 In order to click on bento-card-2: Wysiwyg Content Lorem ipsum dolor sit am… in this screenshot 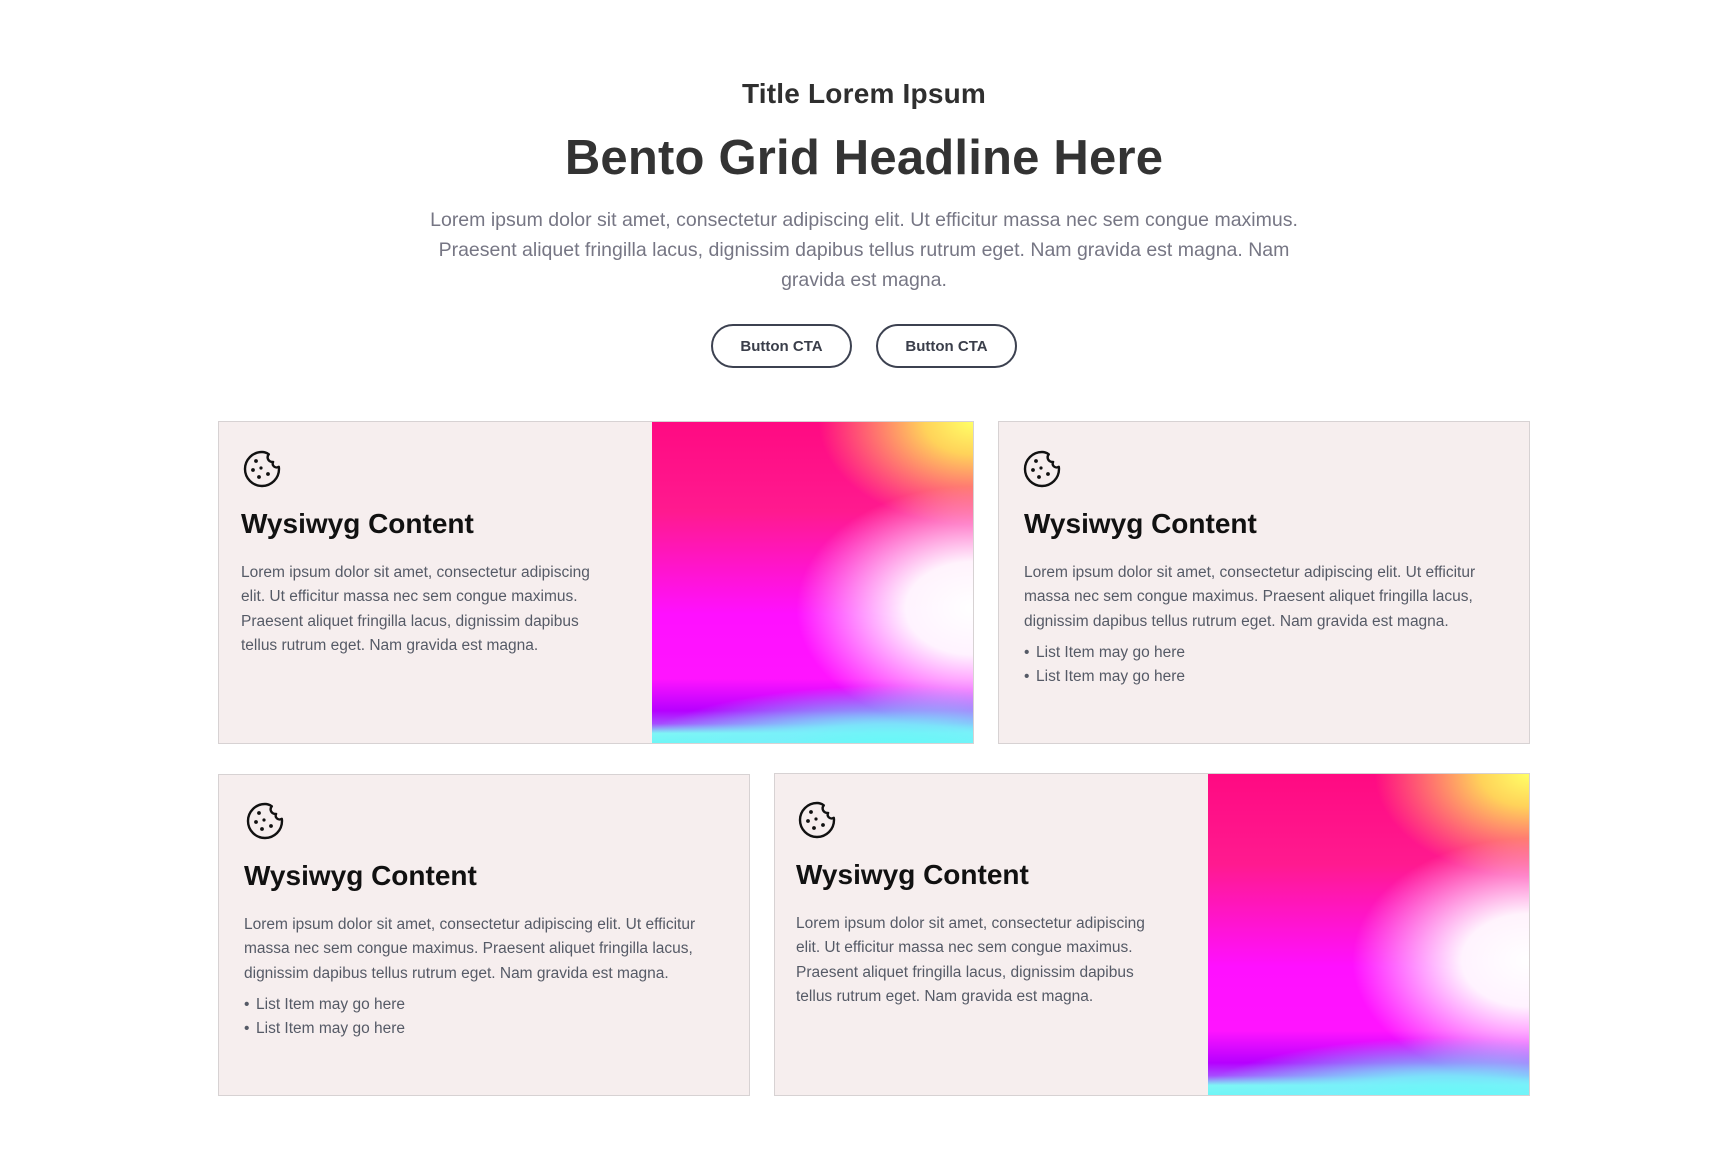, I will do `click(1264, 582)`.